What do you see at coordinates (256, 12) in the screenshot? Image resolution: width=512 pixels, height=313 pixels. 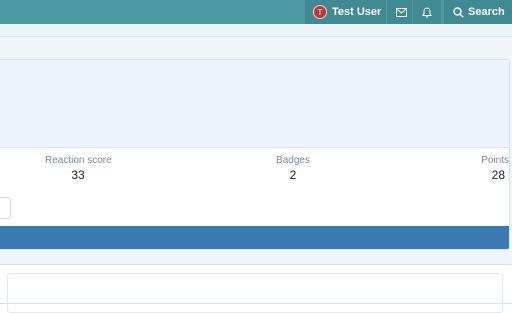 I see `top-navigation-bar: T Test User Search` at bounding box center [256, 12].